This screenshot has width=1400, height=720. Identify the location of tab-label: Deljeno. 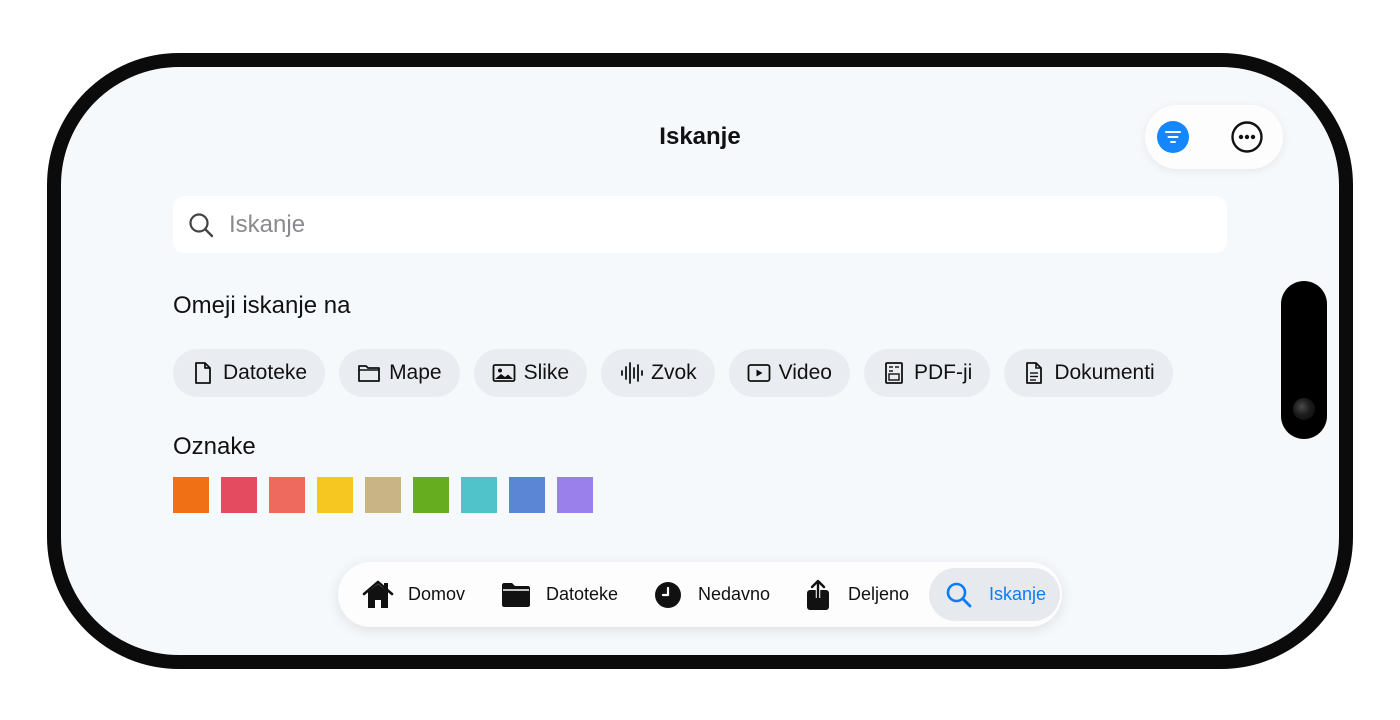
(879, 594).